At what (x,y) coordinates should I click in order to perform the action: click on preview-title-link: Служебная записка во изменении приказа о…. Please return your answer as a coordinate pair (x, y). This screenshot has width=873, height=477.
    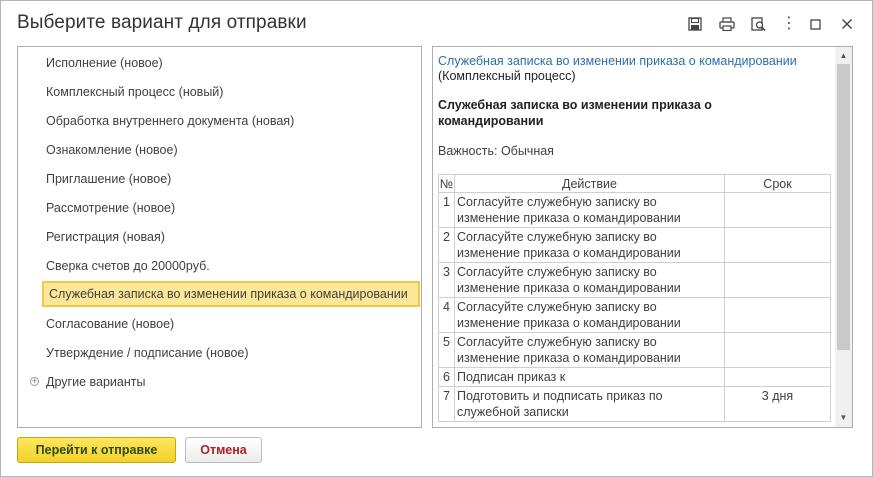
    Looking at the image, I should click on (635, 61).